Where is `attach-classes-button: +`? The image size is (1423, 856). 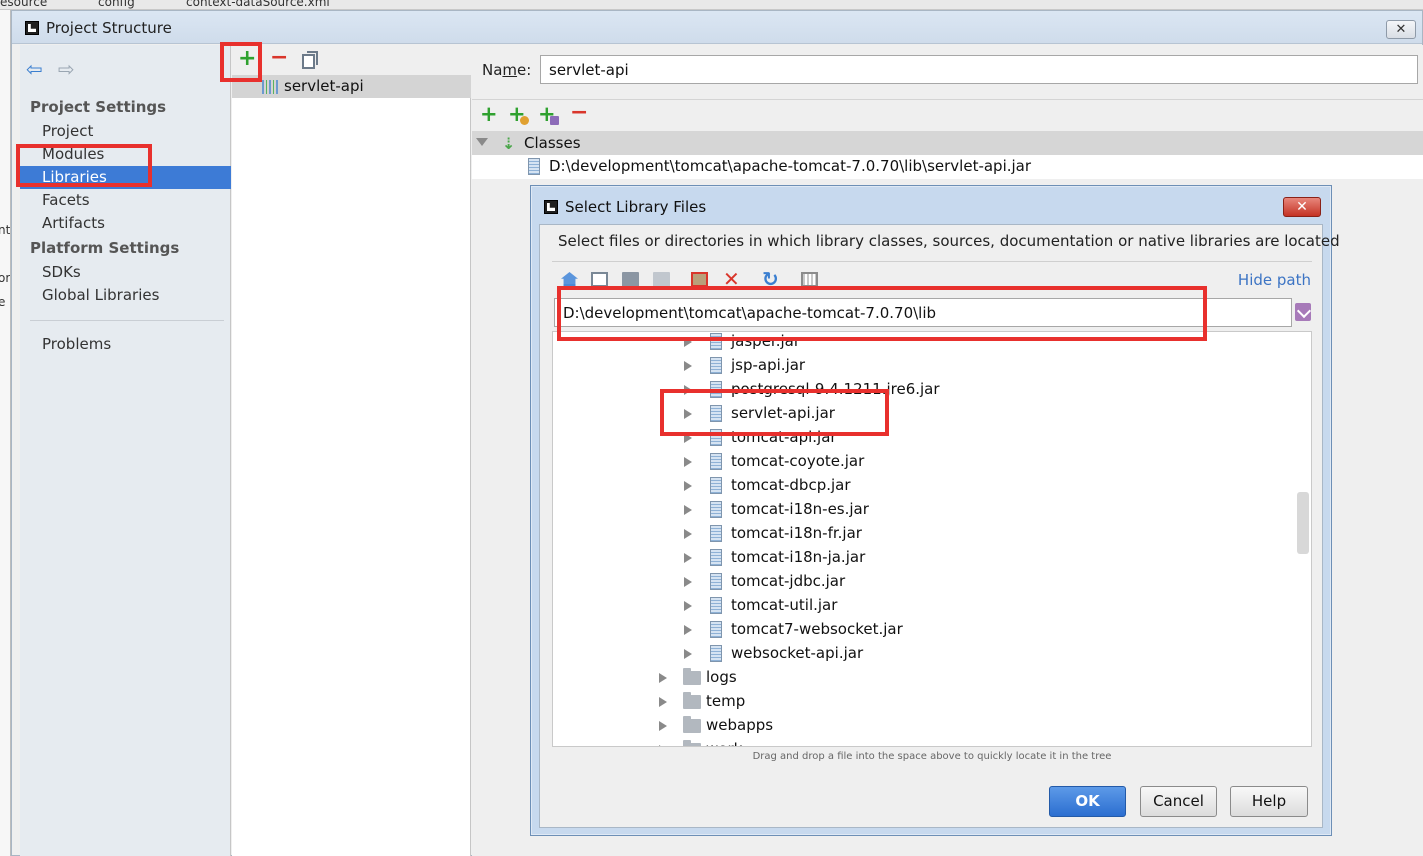
attach-classes-button: + is located at coordinates (520, 116).